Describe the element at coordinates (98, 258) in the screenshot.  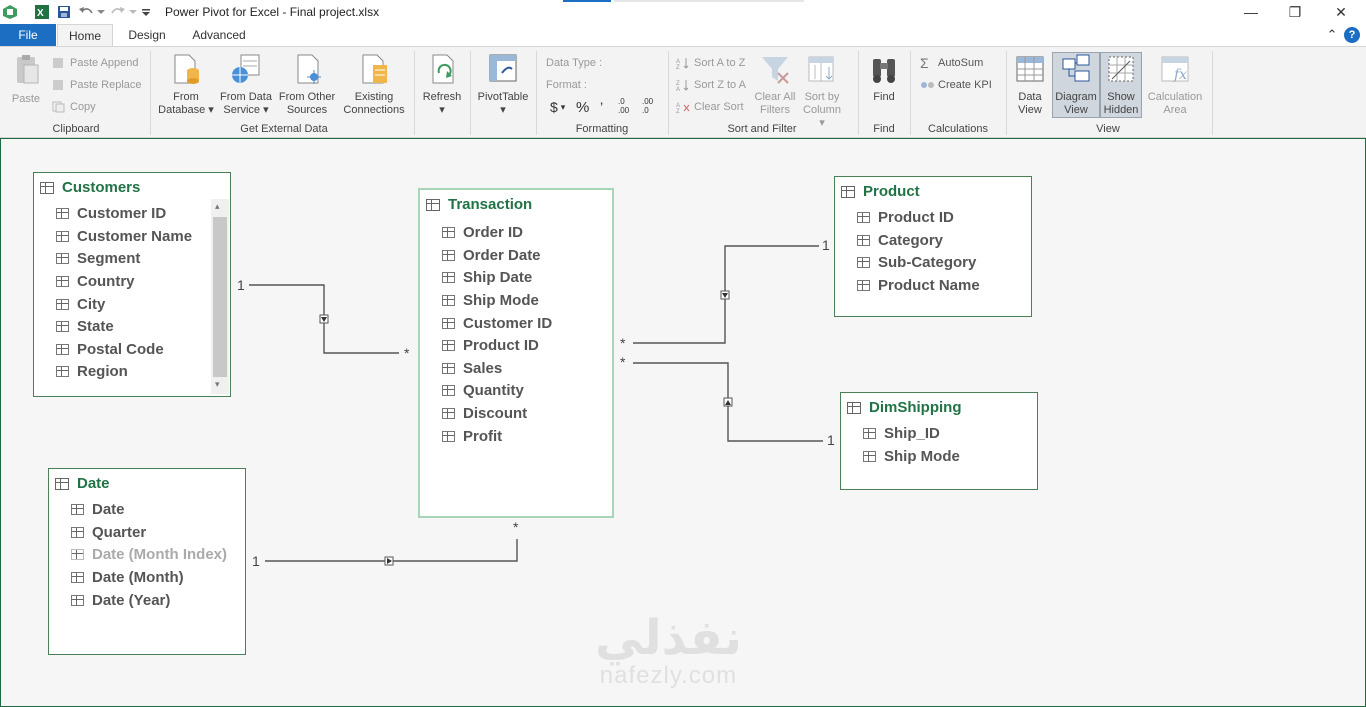
I see `field-segment: Segment` at that location.